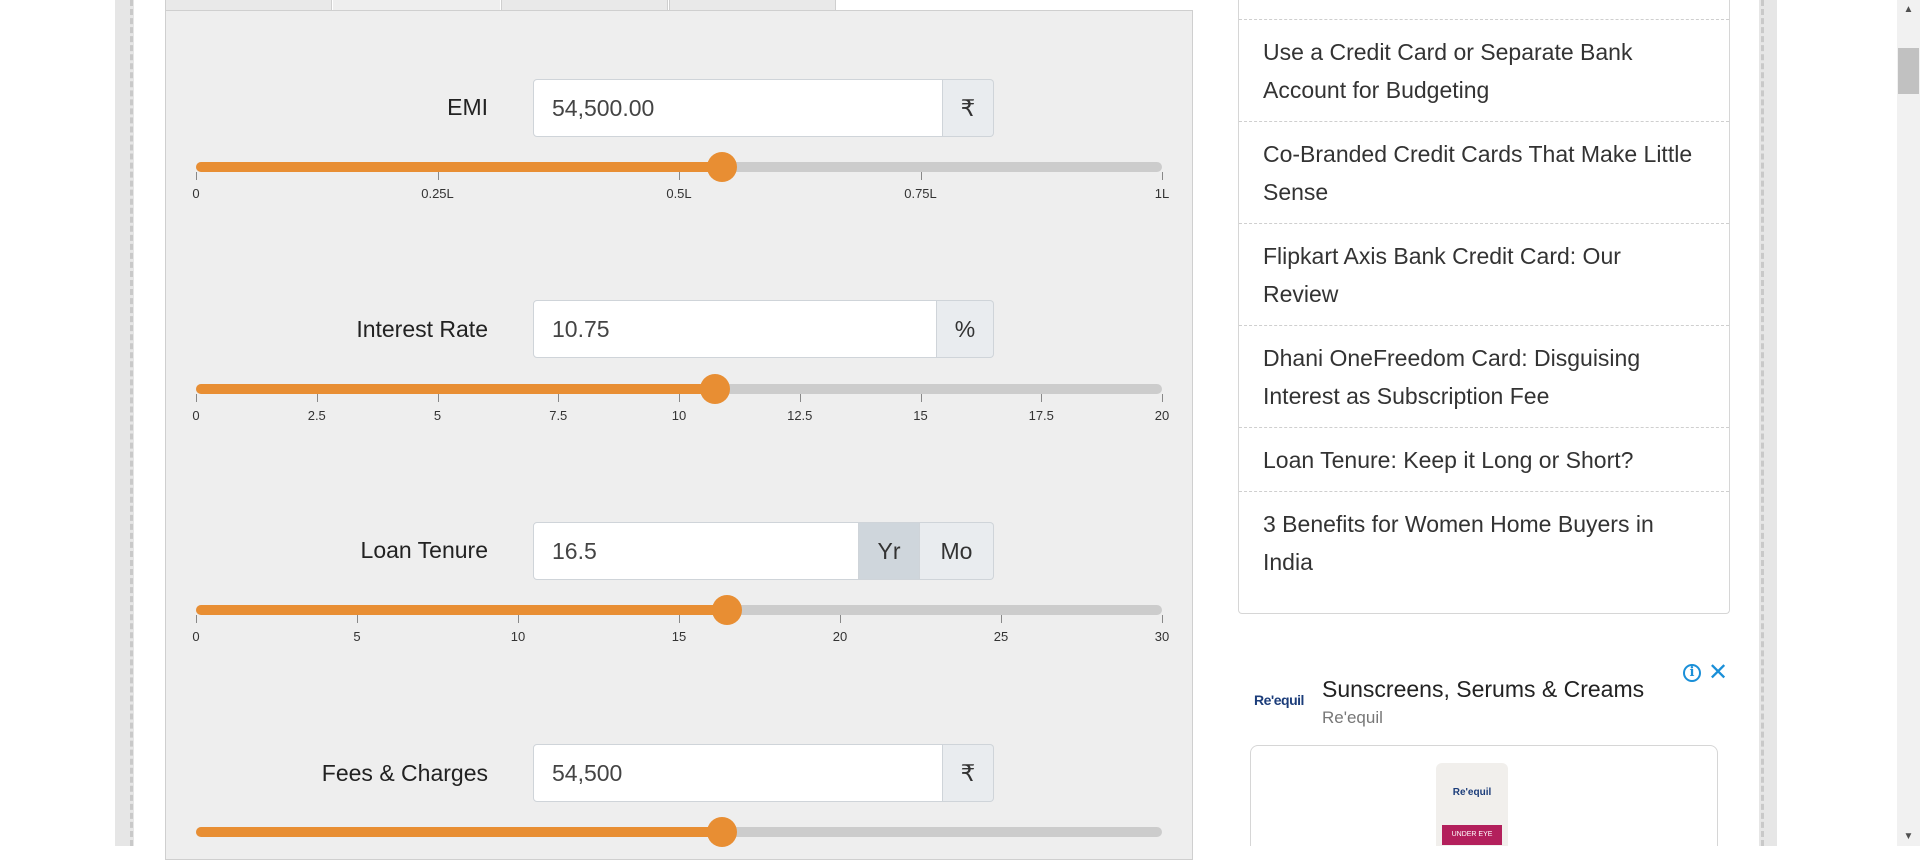 The width and height of the screenshot is (1920, 860). I want to click on interest-rate-label: Interest Rate, so click(422, 329).